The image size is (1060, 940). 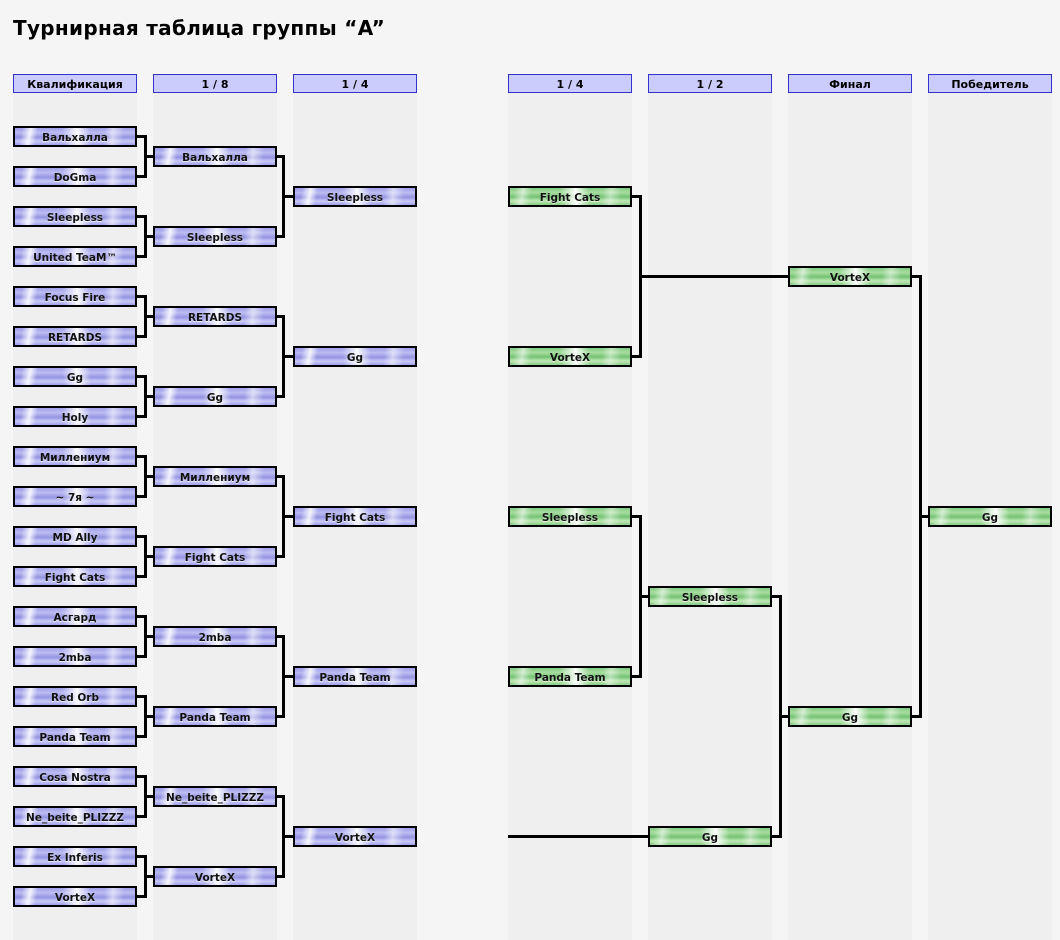 I want to click on round-header-final: Финал, so click(x=850, y=83).